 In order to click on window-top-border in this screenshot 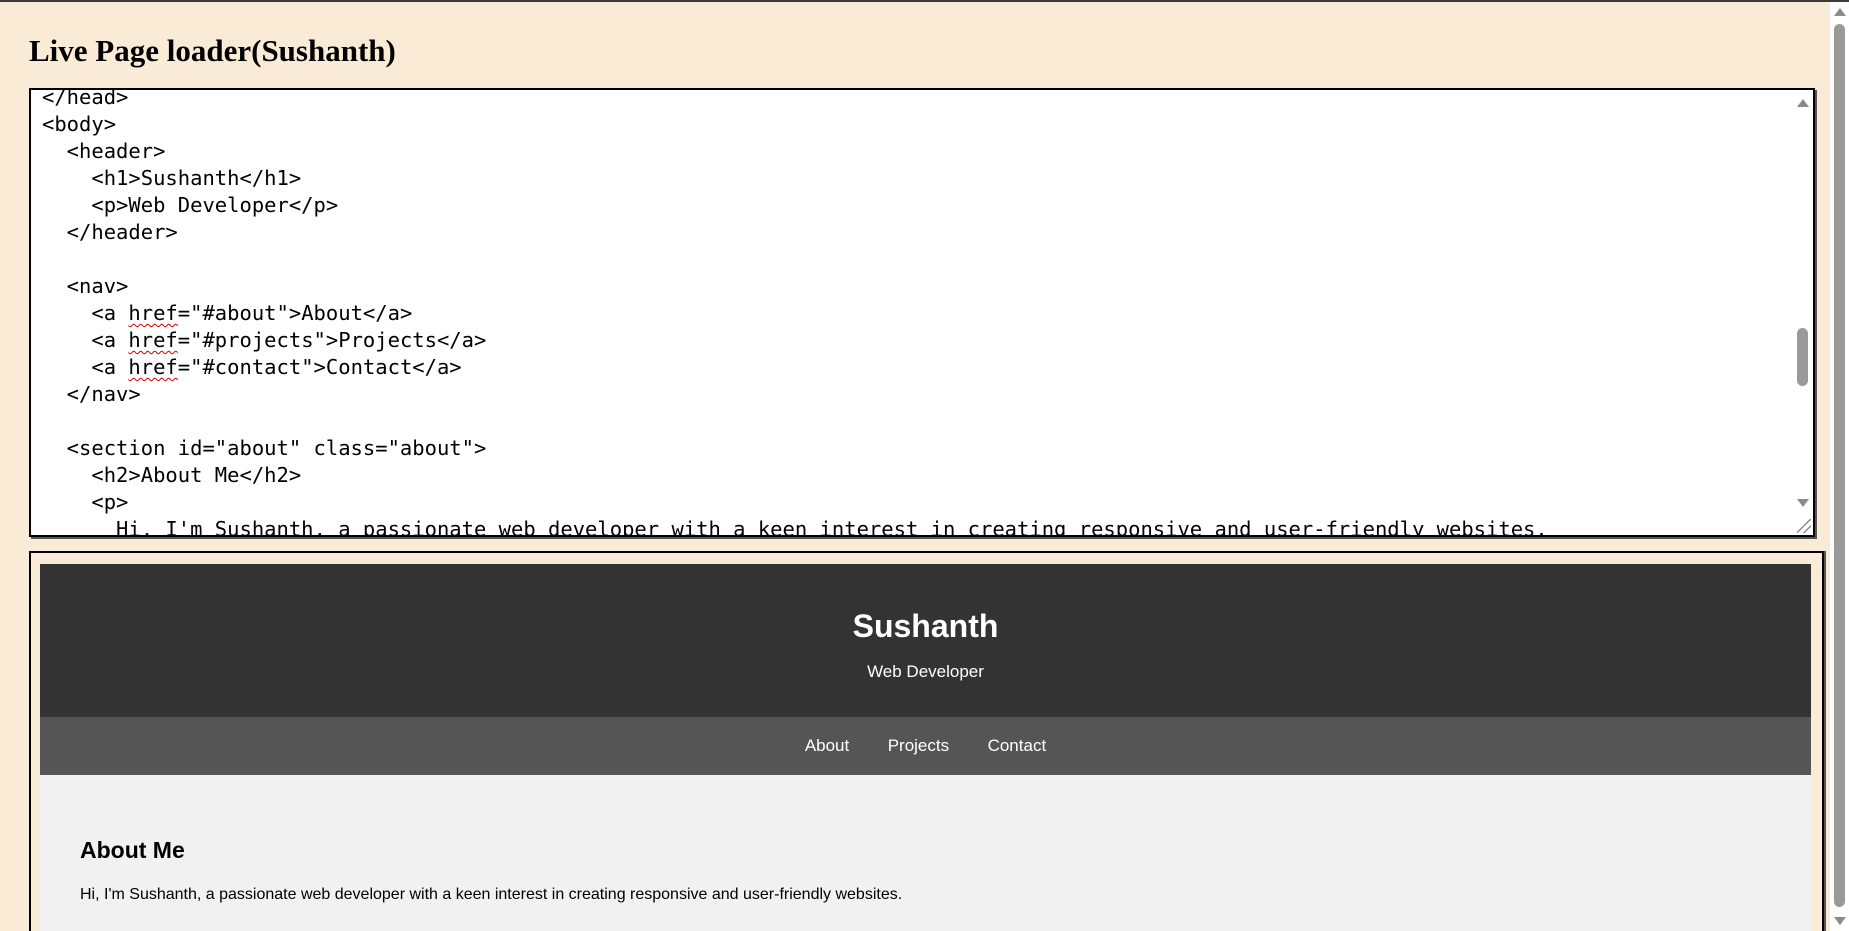, I will do `click(924, 1)`.